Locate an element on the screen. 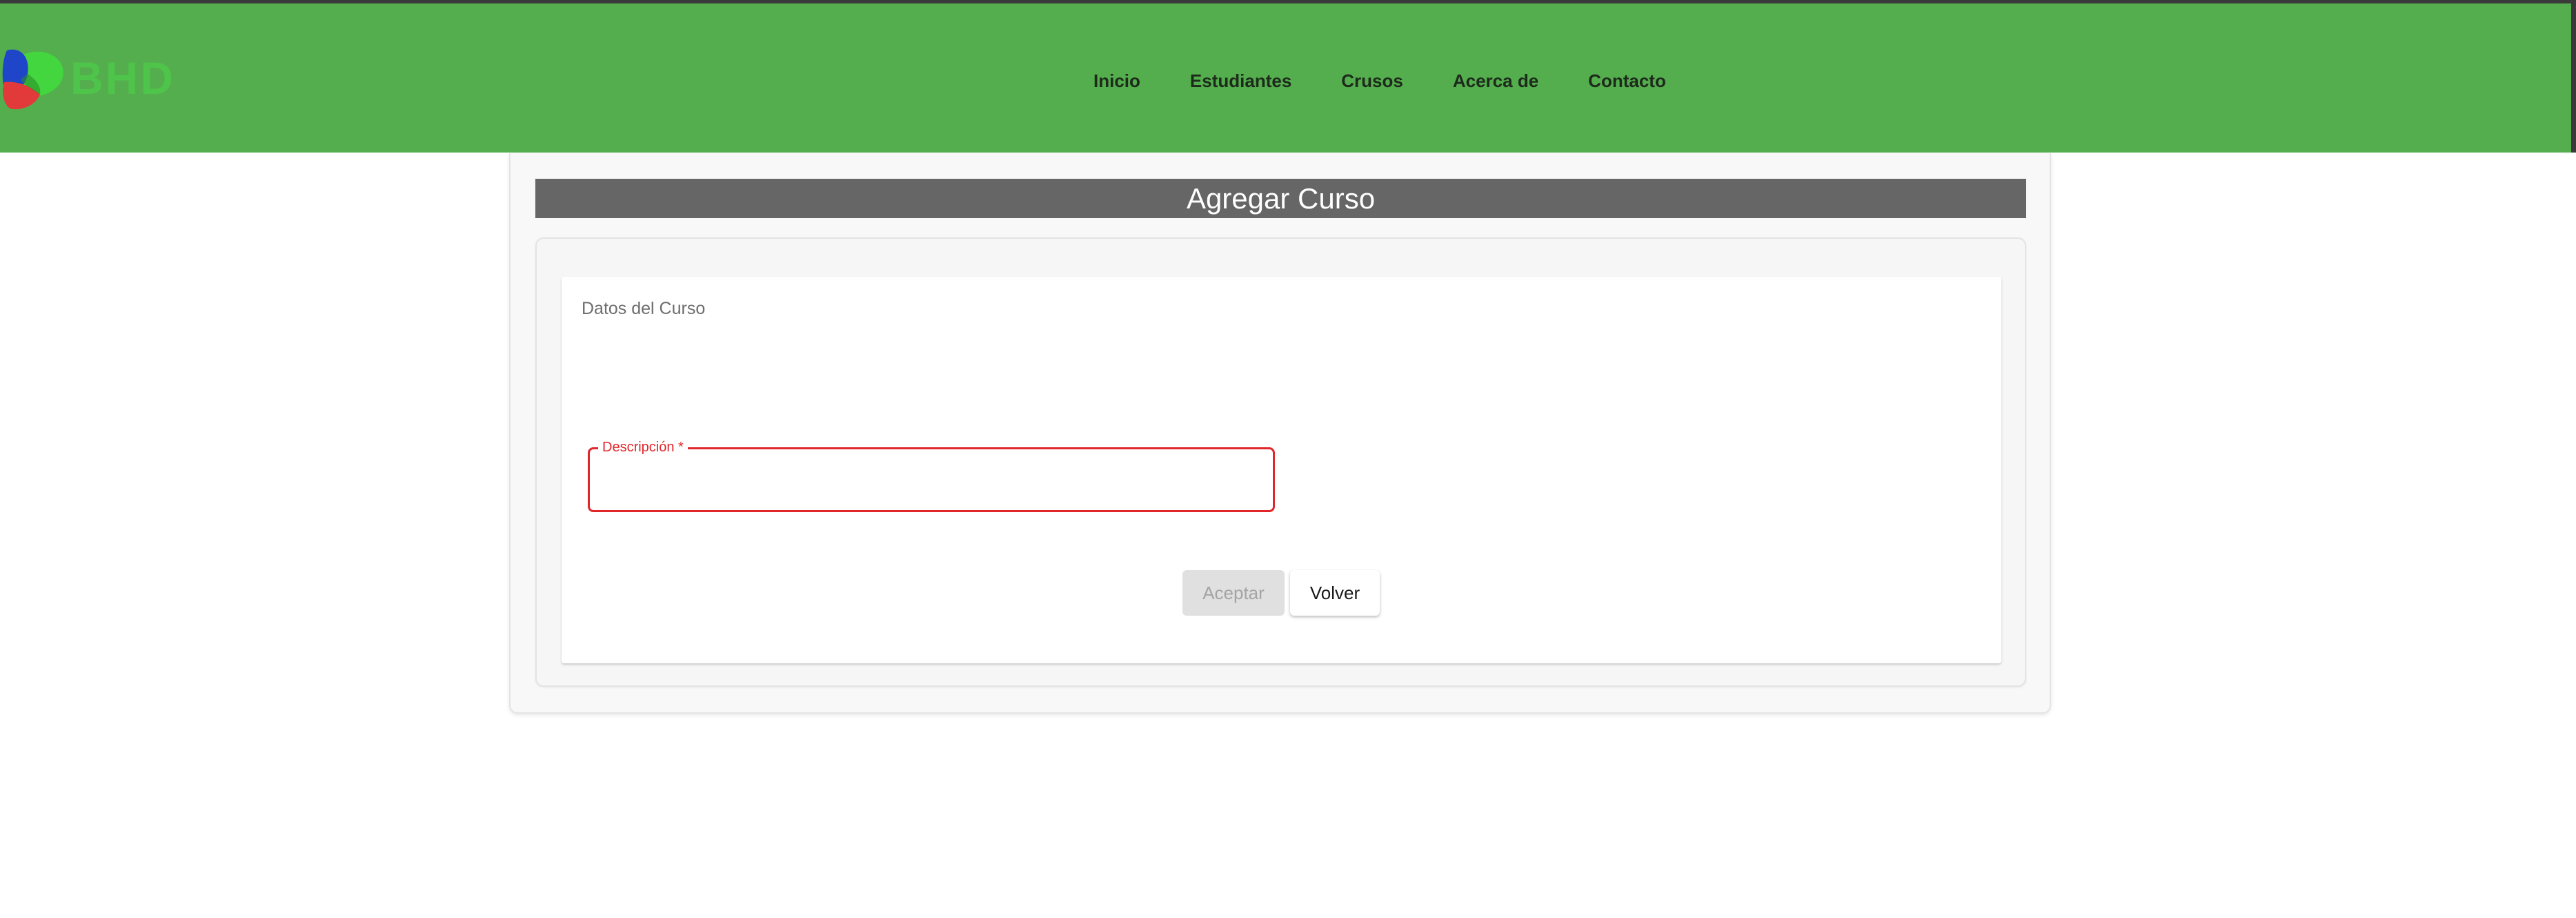 This screenshot has width=2576, height=918. back-button: Volver is located at coordinates (1335, 593).